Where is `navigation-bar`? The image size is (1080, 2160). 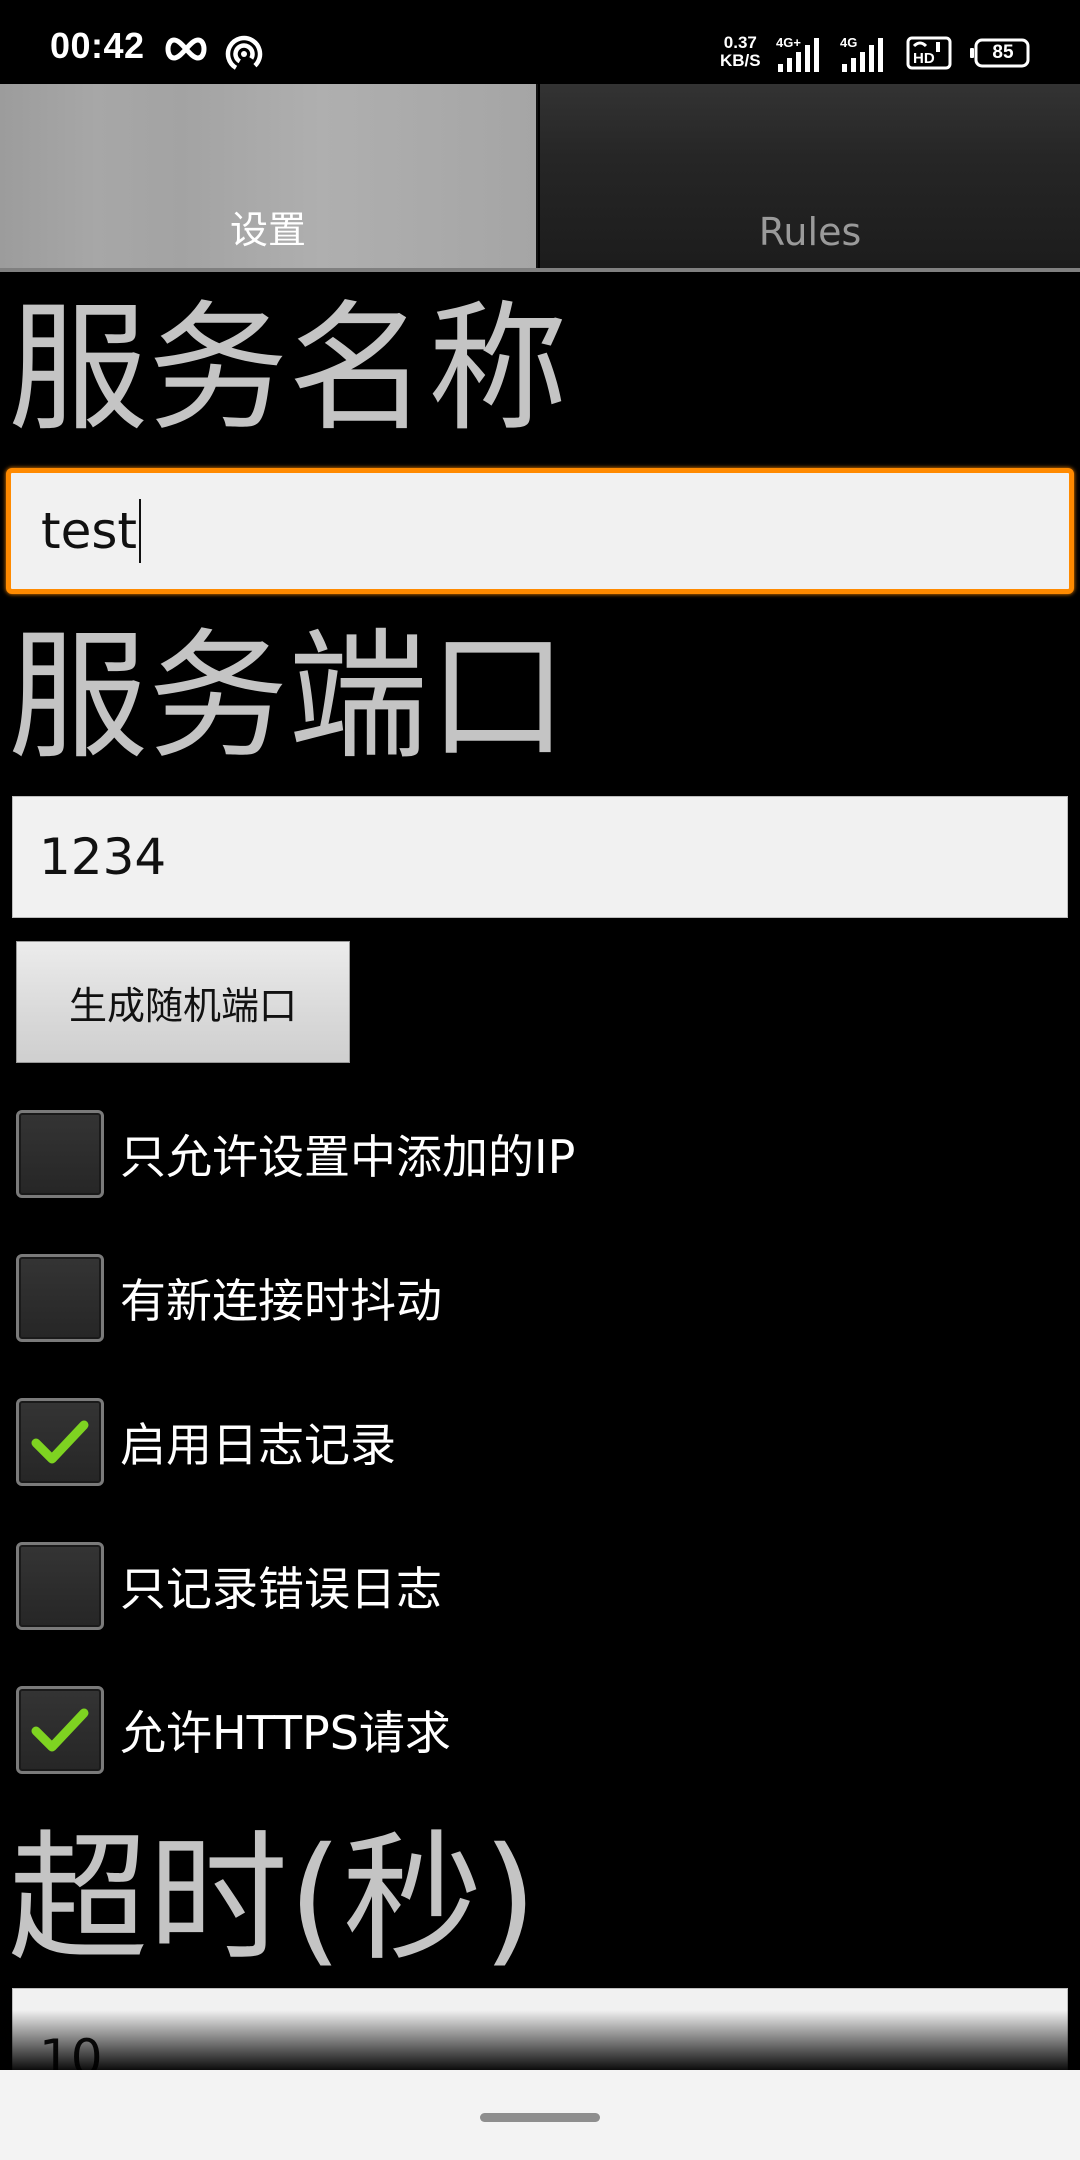 navigation-bar is located at coordinates (540, 2115).